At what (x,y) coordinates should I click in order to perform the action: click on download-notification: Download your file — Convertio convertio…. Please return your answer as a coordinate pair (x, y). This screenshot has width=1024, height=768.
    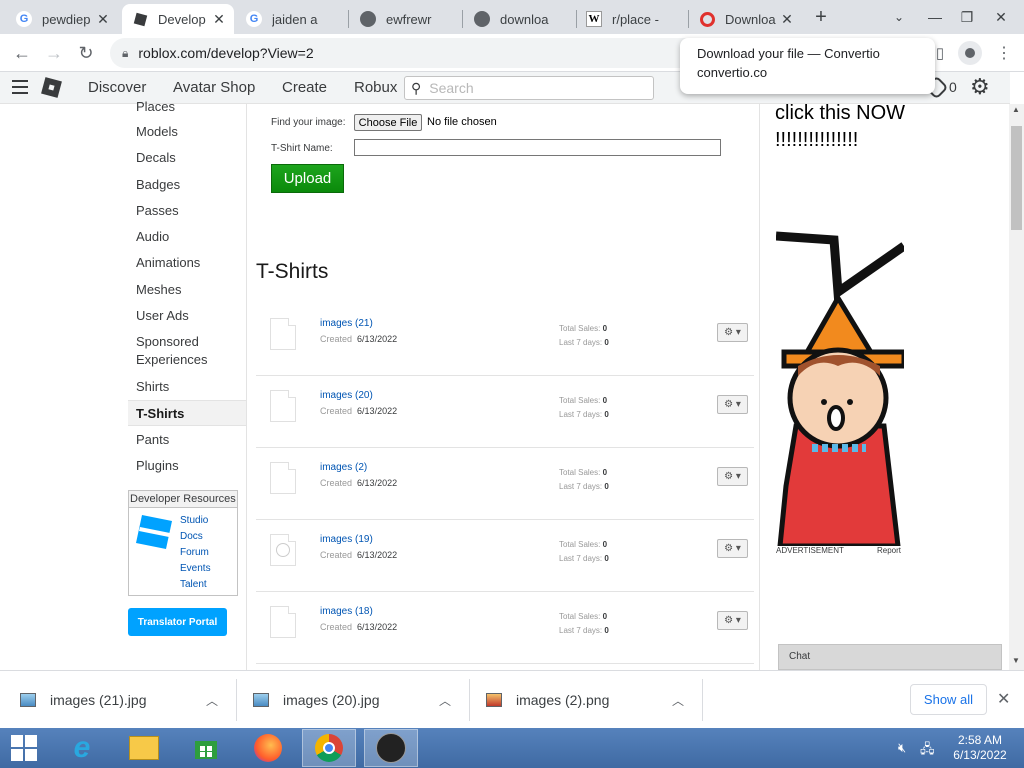
    Looking at the image, I should click on (807, 66).